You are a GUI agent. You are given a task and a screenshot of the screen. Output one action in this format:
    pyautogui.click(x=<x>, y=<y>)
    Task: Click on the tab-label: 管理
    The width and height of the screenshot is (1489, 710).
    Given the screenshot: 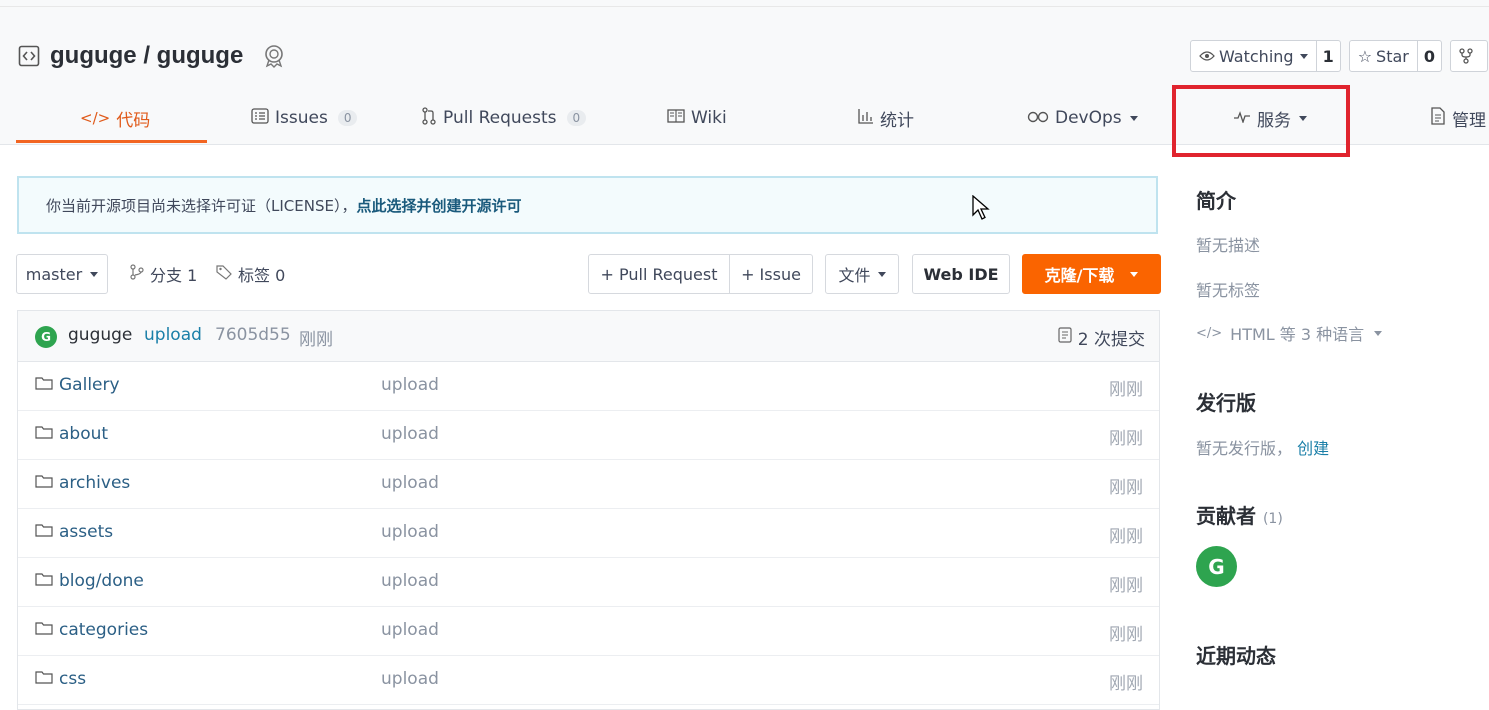 What is the action you would take?
    pyautogui.click(x=1469, y=120)
    